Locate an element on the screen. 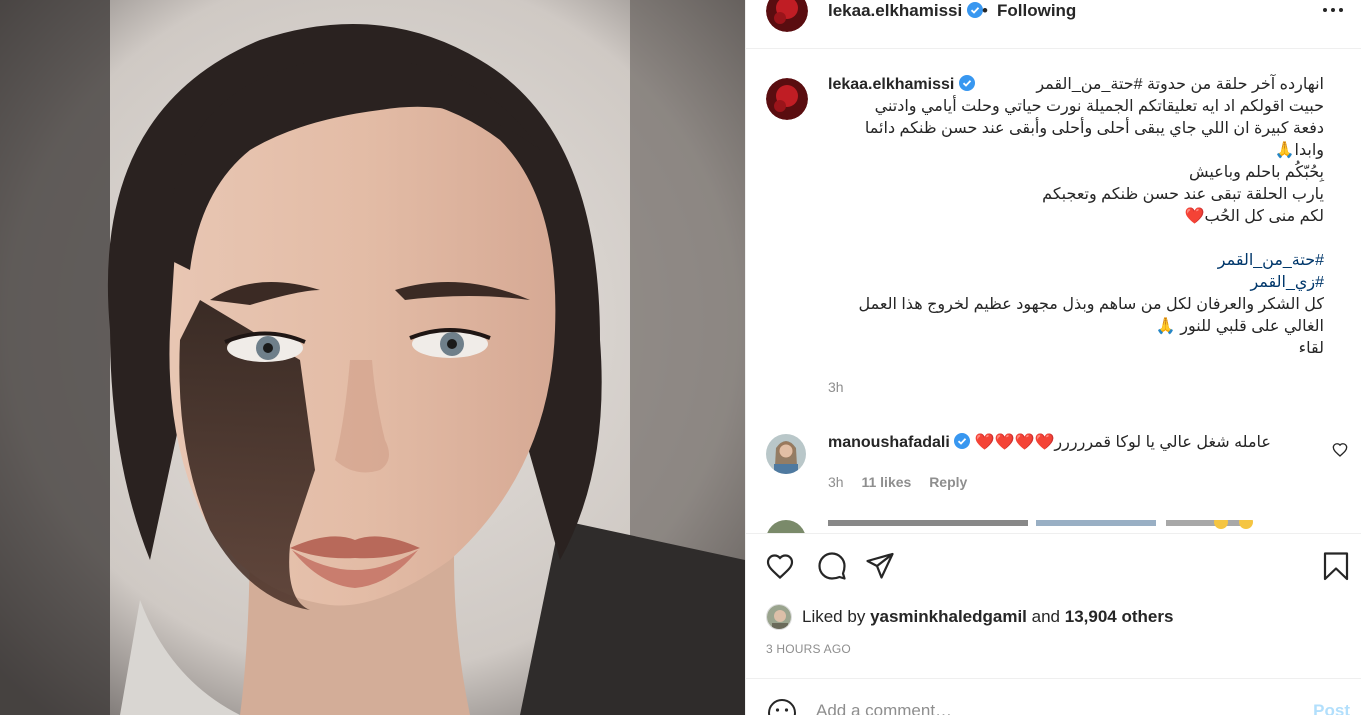 The height and width of the screenshot is (715, 1361). add-comment-bar: Add a comment… Post is located at coordinates (1053, 696).